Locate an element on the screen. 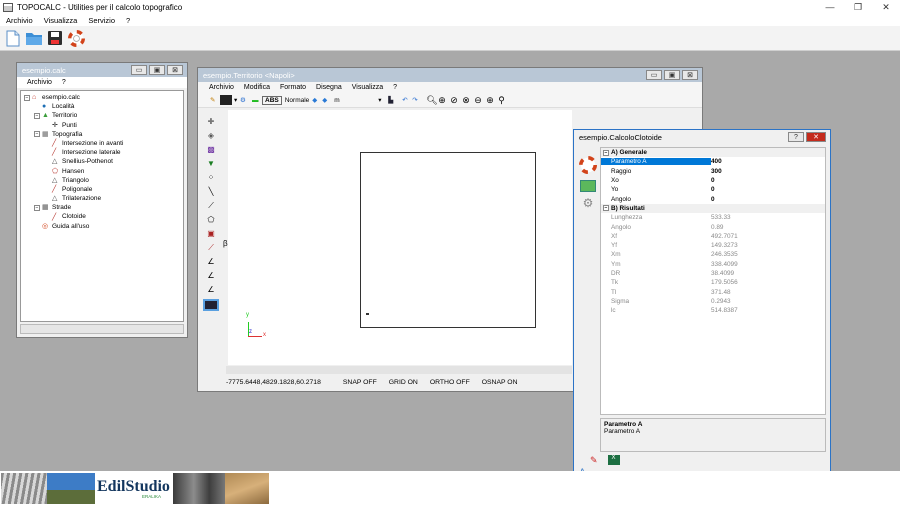 This screenshot has width=900, height=506. explorer-max-button: ▣ is located at coordinates (157, 70).